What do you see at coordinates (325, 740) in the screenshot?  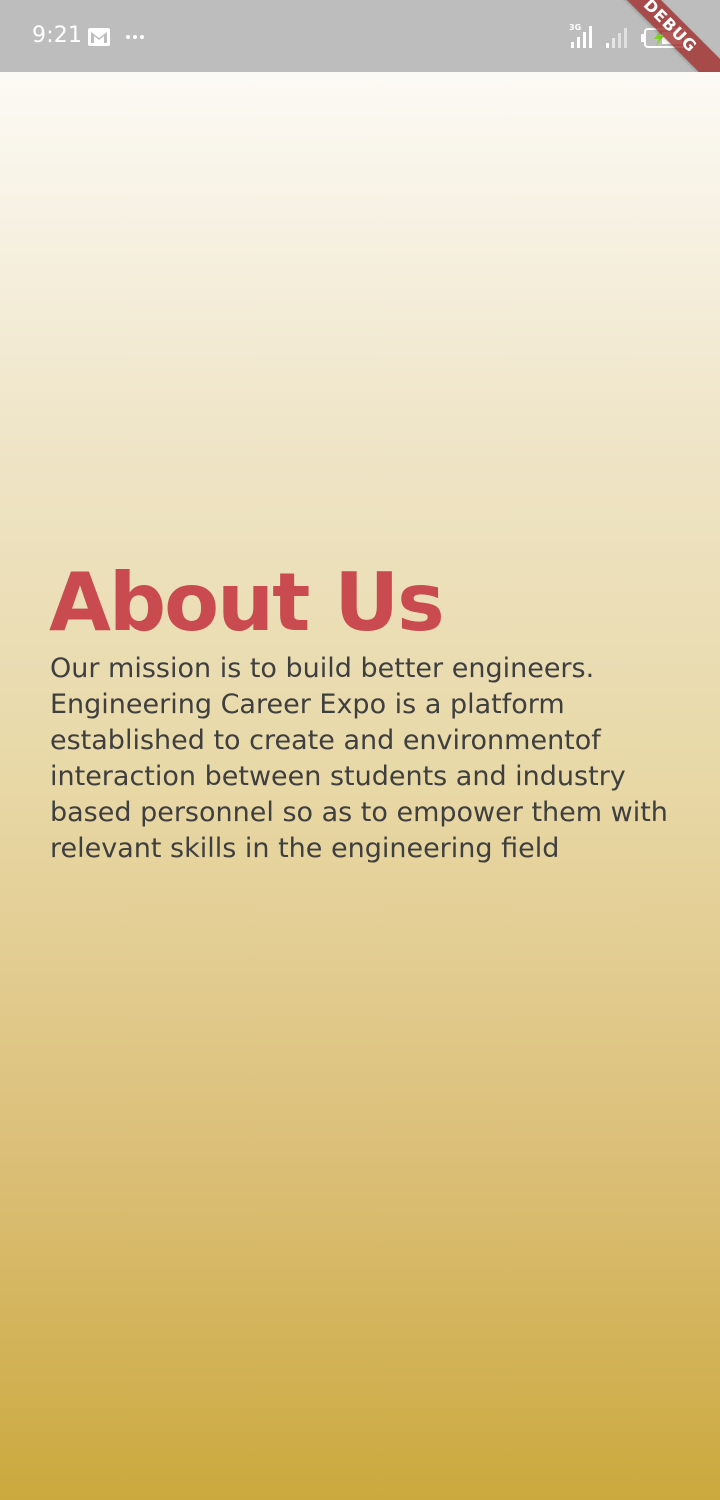 I see `about-line: established to create and environmentof` at bounding box center [325, 740].